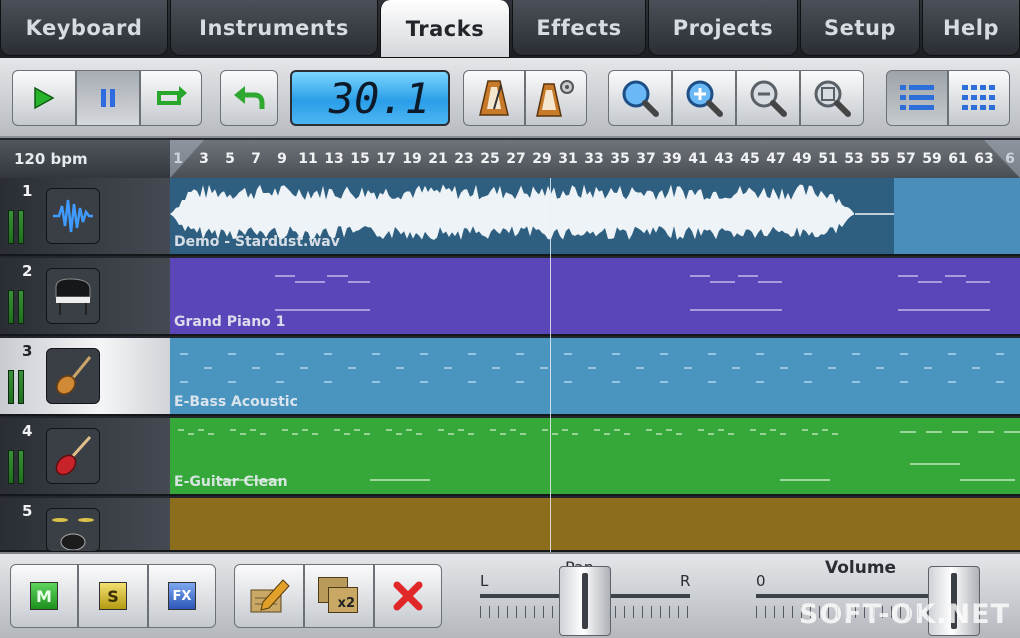 This screenshot has height=638, width=1020. I want to click on fx-button: FX, so click(182, 596).